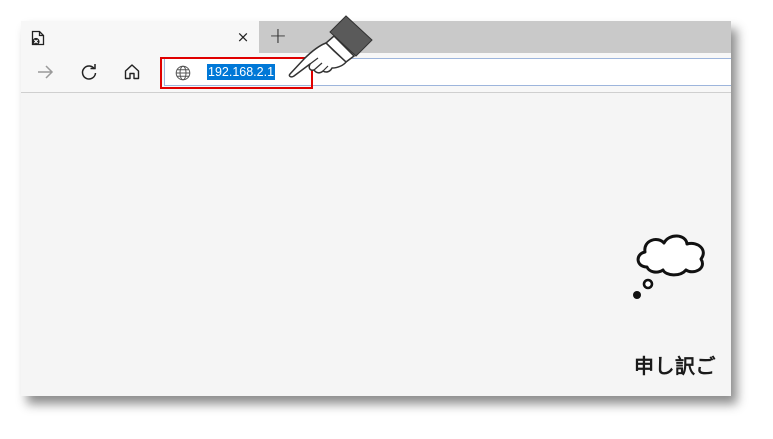 This screenshot has width=773, height=439. I want to click on reload-button, so click(89, 72).